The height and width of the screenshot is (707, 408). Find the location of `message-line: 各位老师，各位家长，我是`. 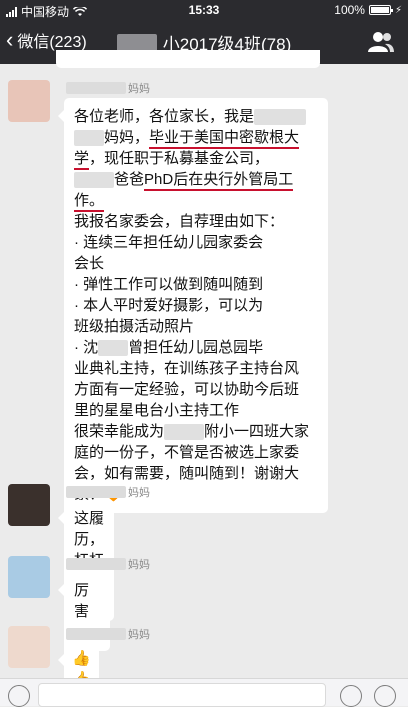

message-line: 各位老师，各位家长，我是 is located at coordinates (196, 116).